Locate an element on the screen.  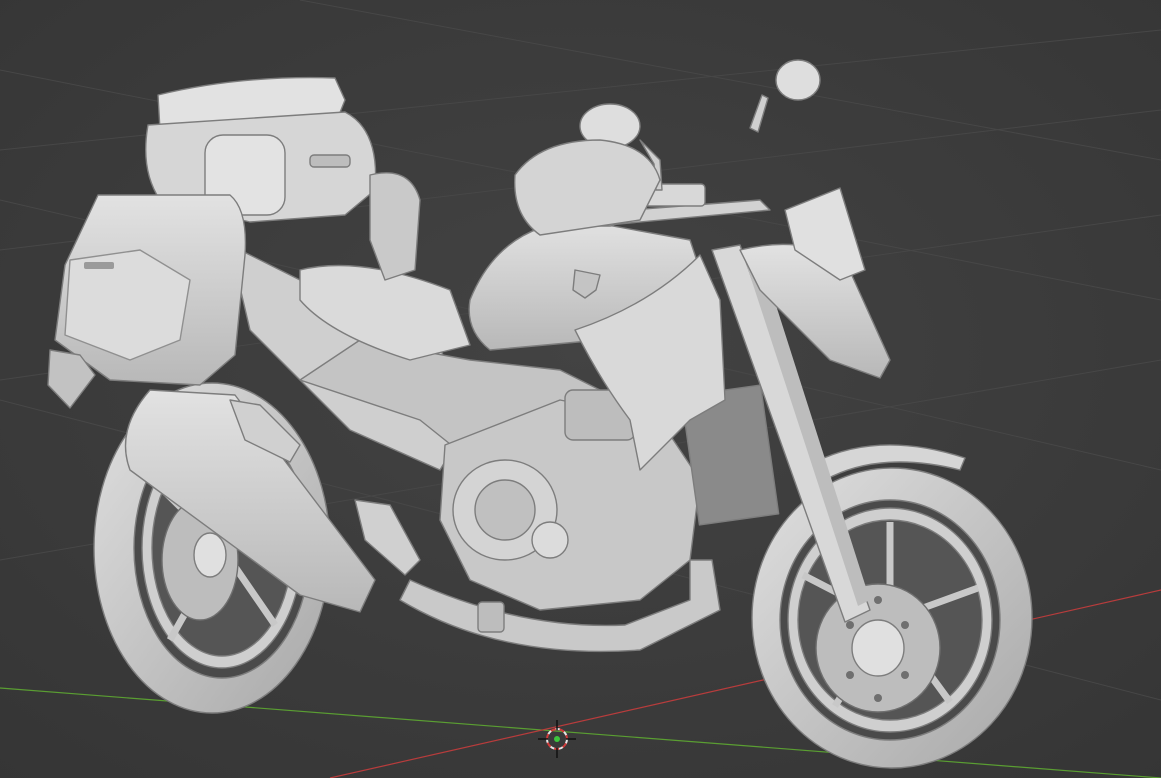
pannier-badge is located at coordinates (99, 265).